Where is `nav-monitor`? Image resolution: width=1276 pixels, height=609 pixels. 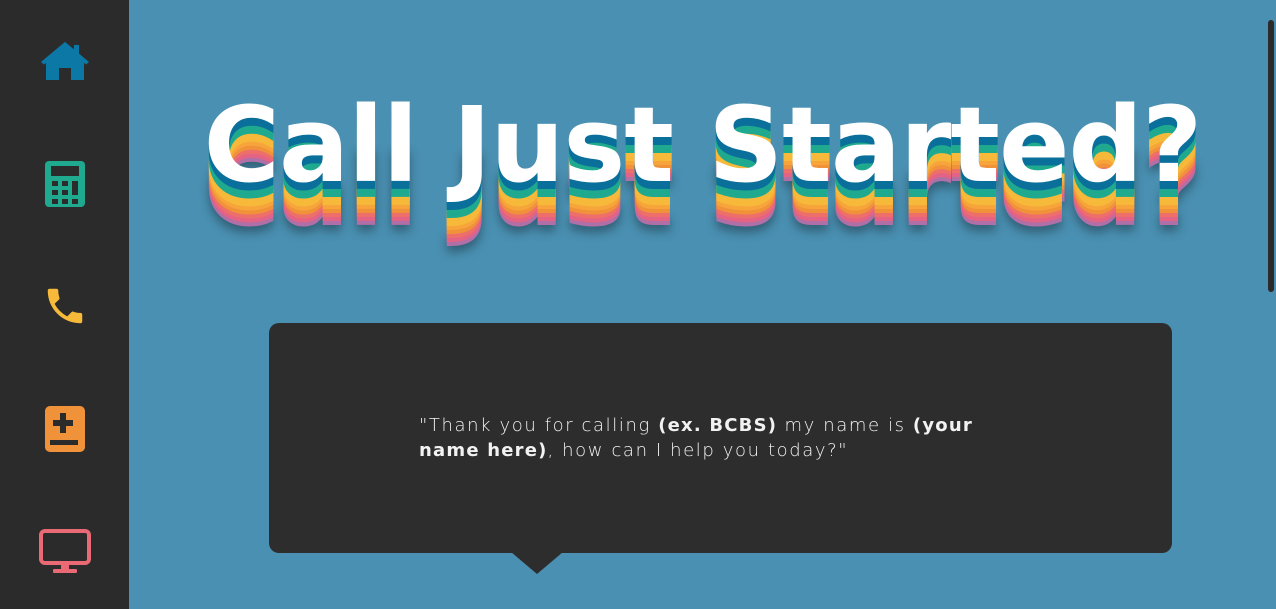
nav-monitor is located at coordinates (64, 552).